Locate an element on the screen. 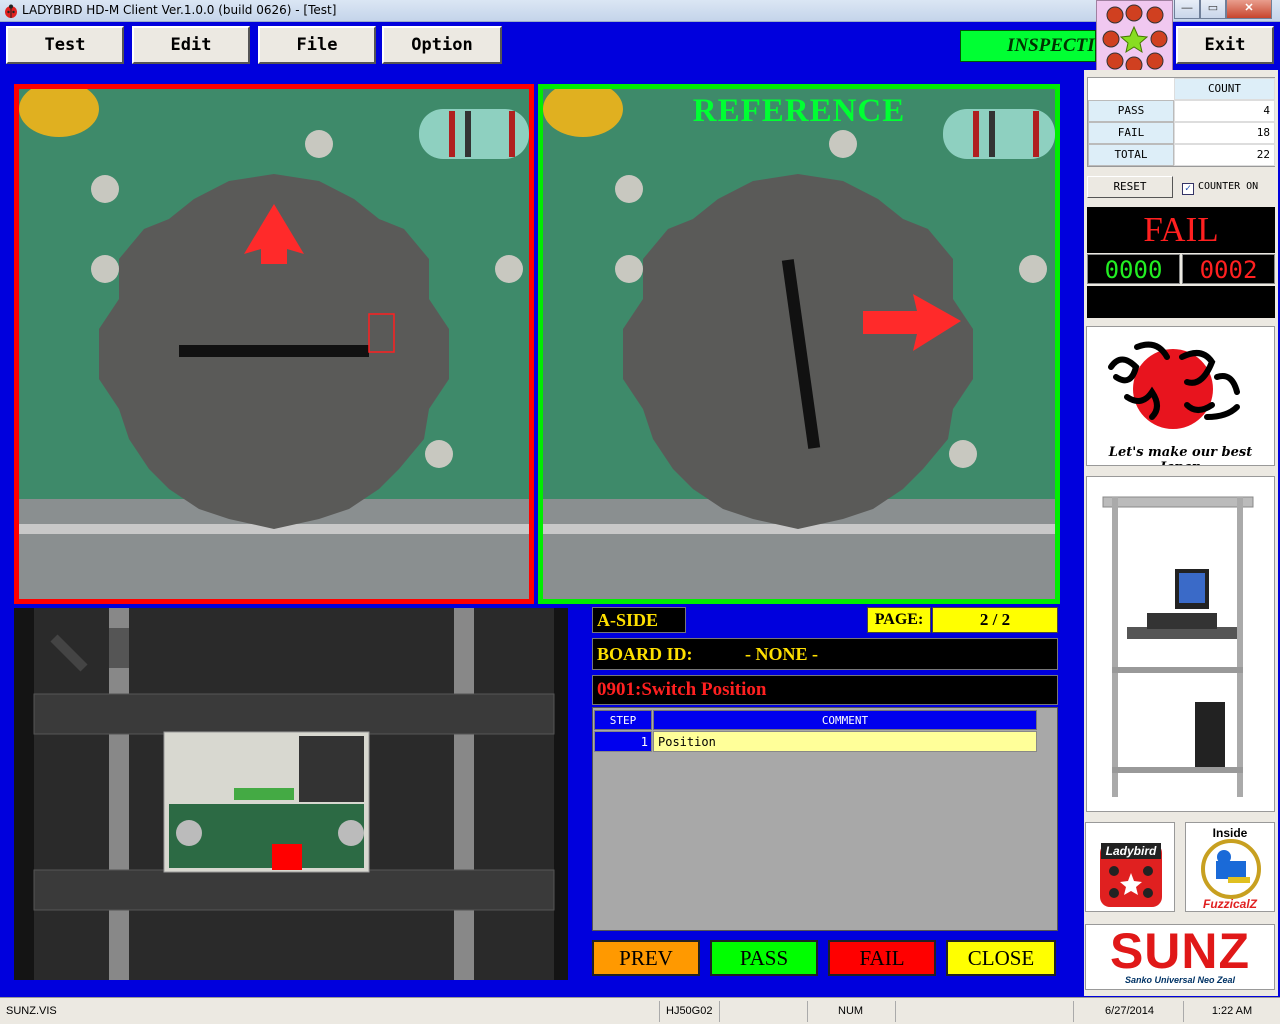 The image size is (1280, 1024). fuzzicalz-logo: Inside FuzzicalZ is located at coordinates (1230, 867).